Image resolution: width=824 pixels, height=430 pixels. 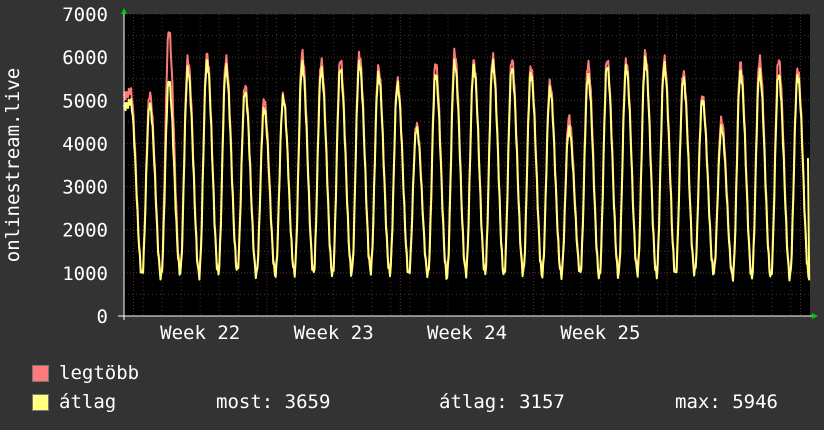 I want to click on stat-max: max: 5946, so click(x=726, y=402).